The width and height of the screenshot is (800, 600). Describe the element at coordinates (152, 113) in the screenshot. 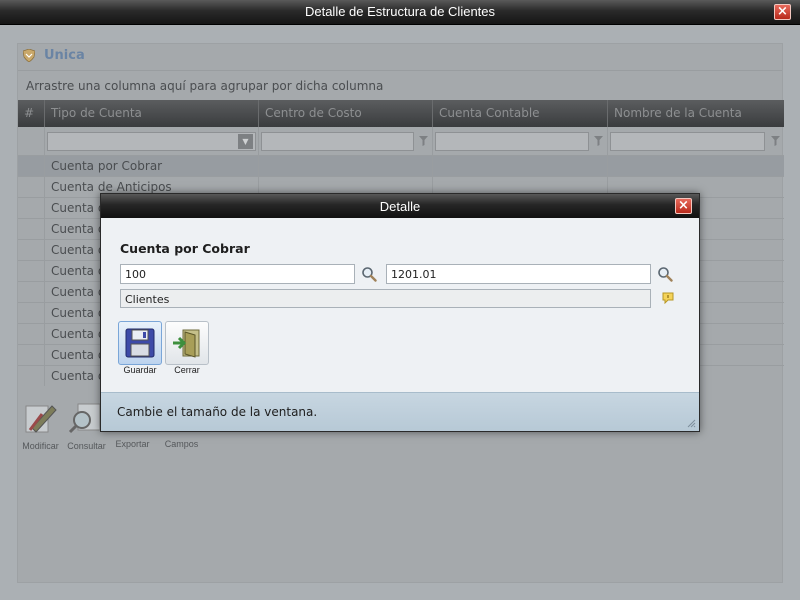

I see `column-header-tipo-cuenta: Tipo de Cuenta` at that location.